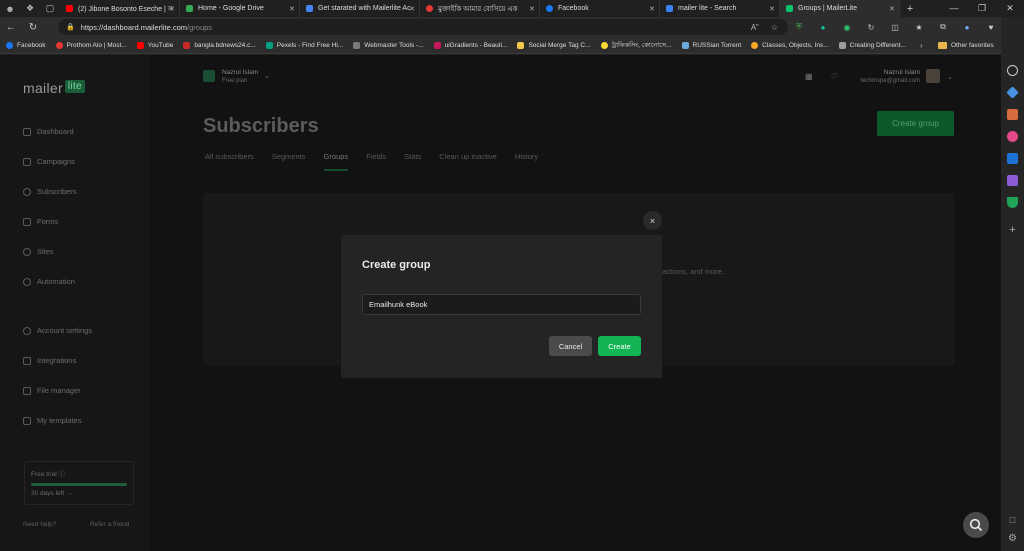 This screenshot has height=551, width=1024. I want to click on split-screen-icon: ◫, so click(895, 27).